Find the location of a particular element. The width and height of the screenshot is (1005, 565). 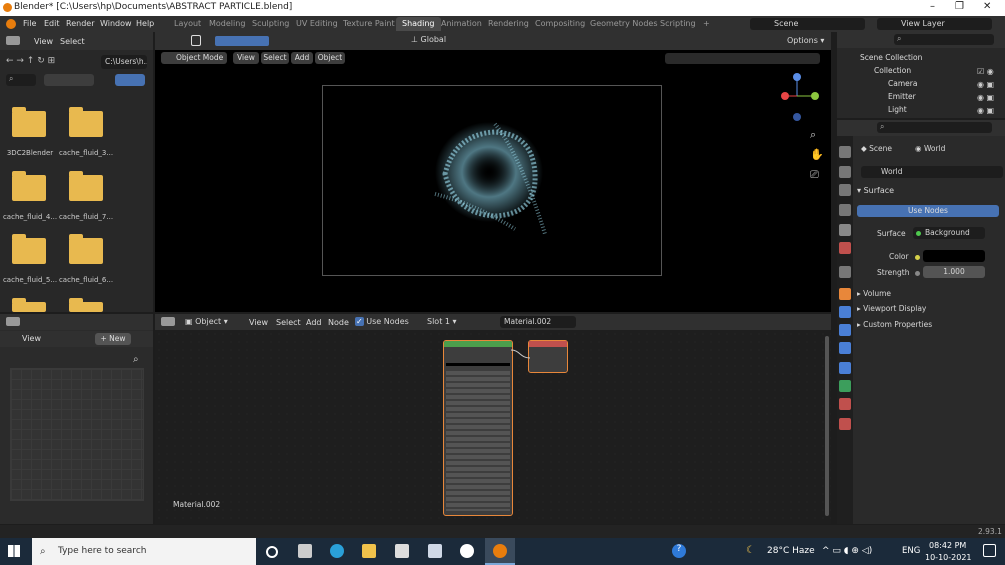

minimize-button: – is located at coordinates (932, 6).